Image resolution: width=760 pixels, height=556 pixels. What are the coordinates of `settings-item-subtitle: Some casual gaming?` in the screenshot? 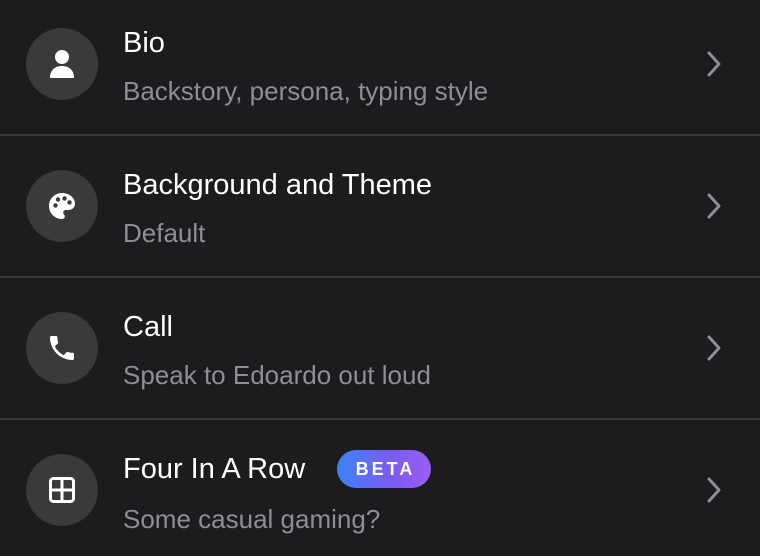 It's located at (252, 519).